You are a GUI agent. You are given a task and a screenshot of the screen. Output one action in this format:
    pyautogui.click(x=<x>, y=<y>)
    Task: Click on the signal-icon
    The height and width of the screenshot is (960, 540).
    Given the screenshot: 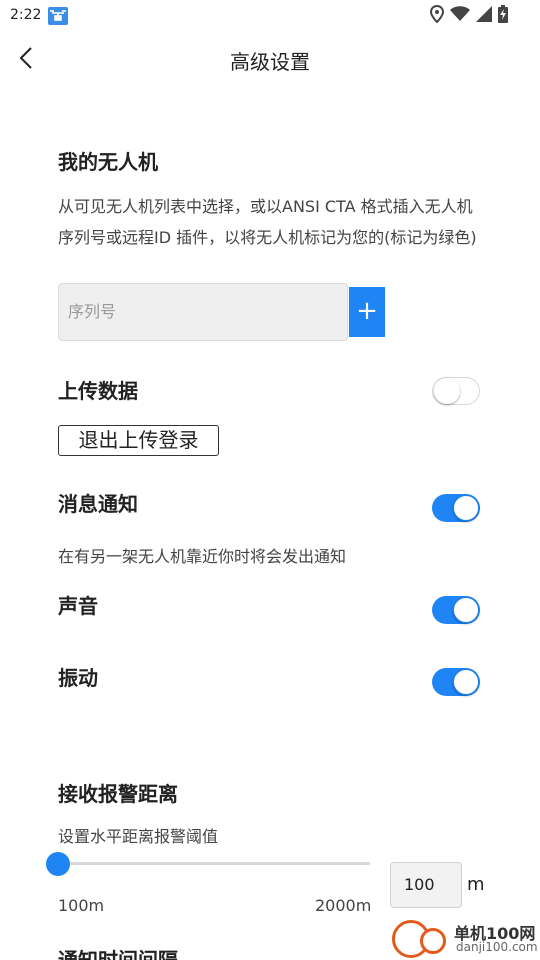 What is the action you would take?
    pyautogui.click(x=484, y=14)
    